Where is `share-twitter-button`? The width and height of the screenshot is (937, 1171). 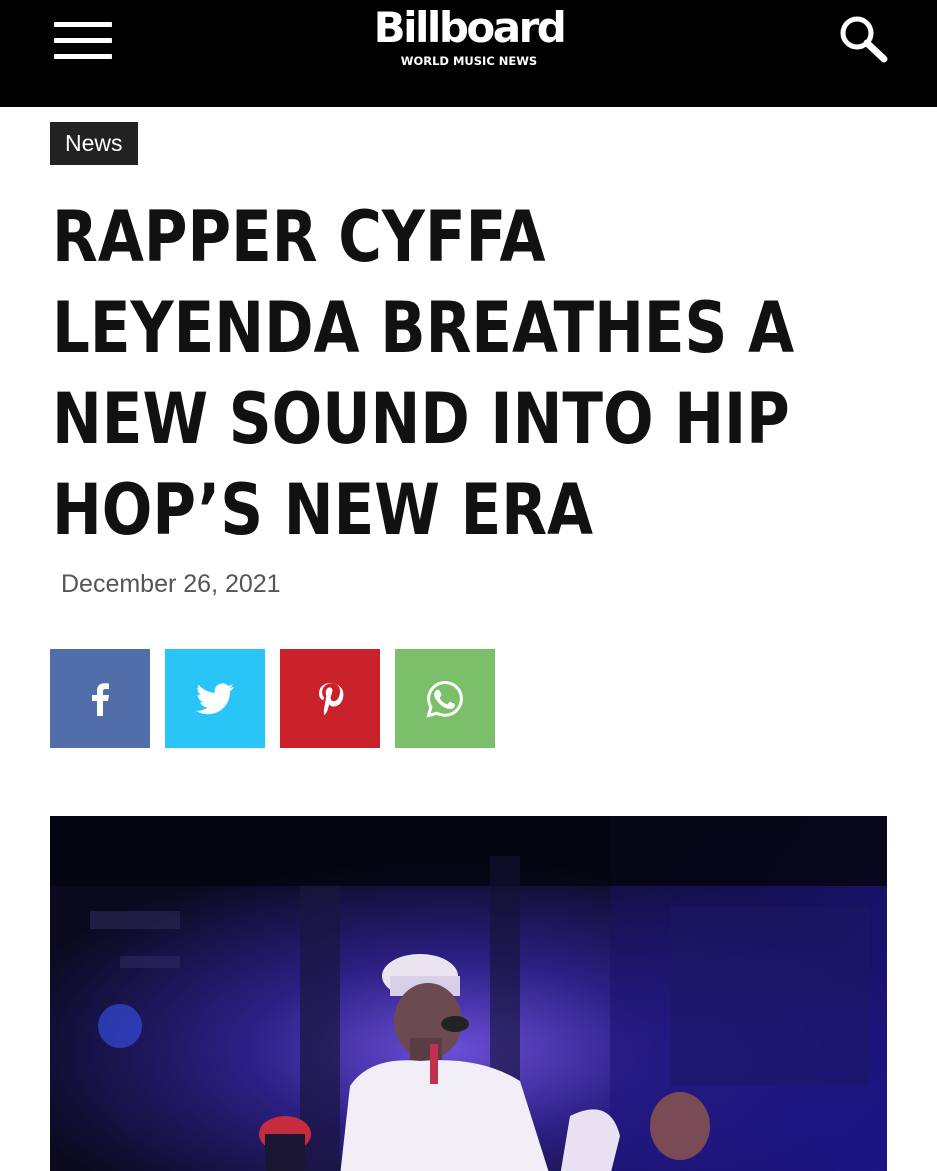
share-twitter-button is located at coordinates (215, 698).